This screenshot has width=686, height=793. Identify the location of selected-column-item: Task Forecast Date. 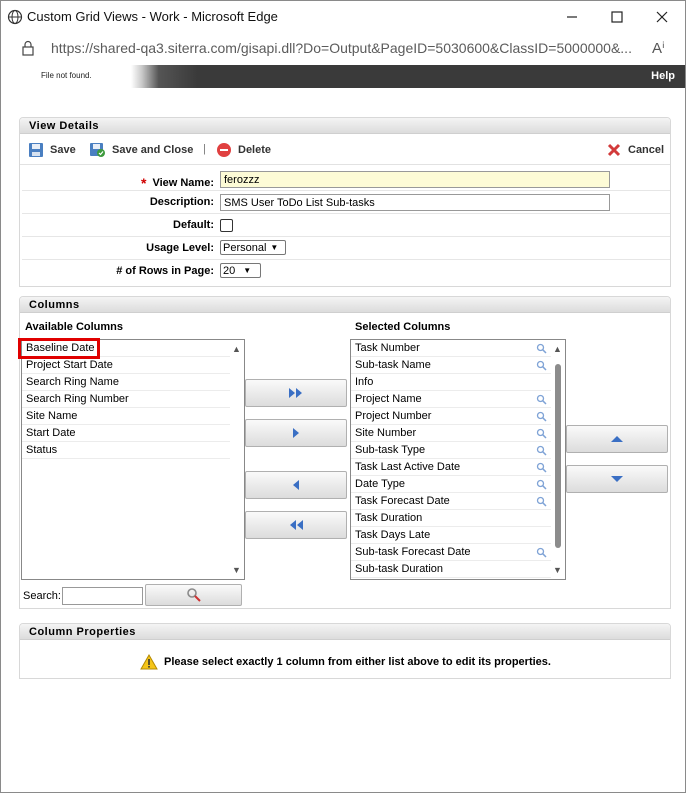
(451, 501).